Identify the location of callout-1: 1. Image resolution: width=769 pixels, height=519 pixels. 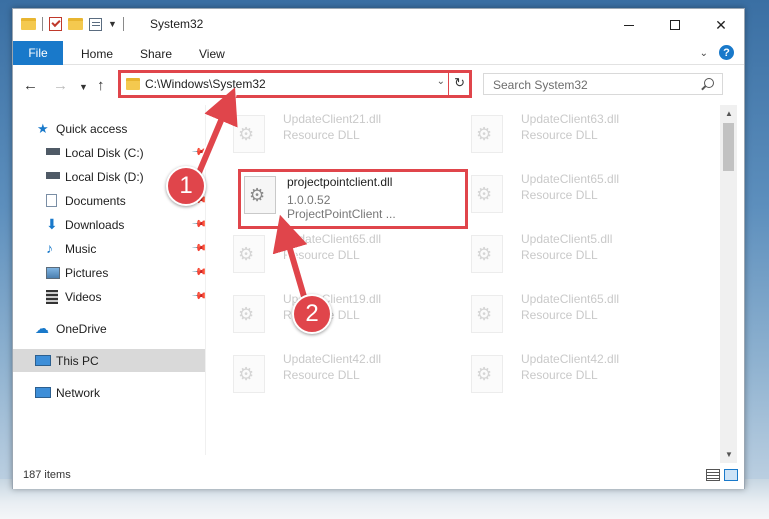
(186, 186).